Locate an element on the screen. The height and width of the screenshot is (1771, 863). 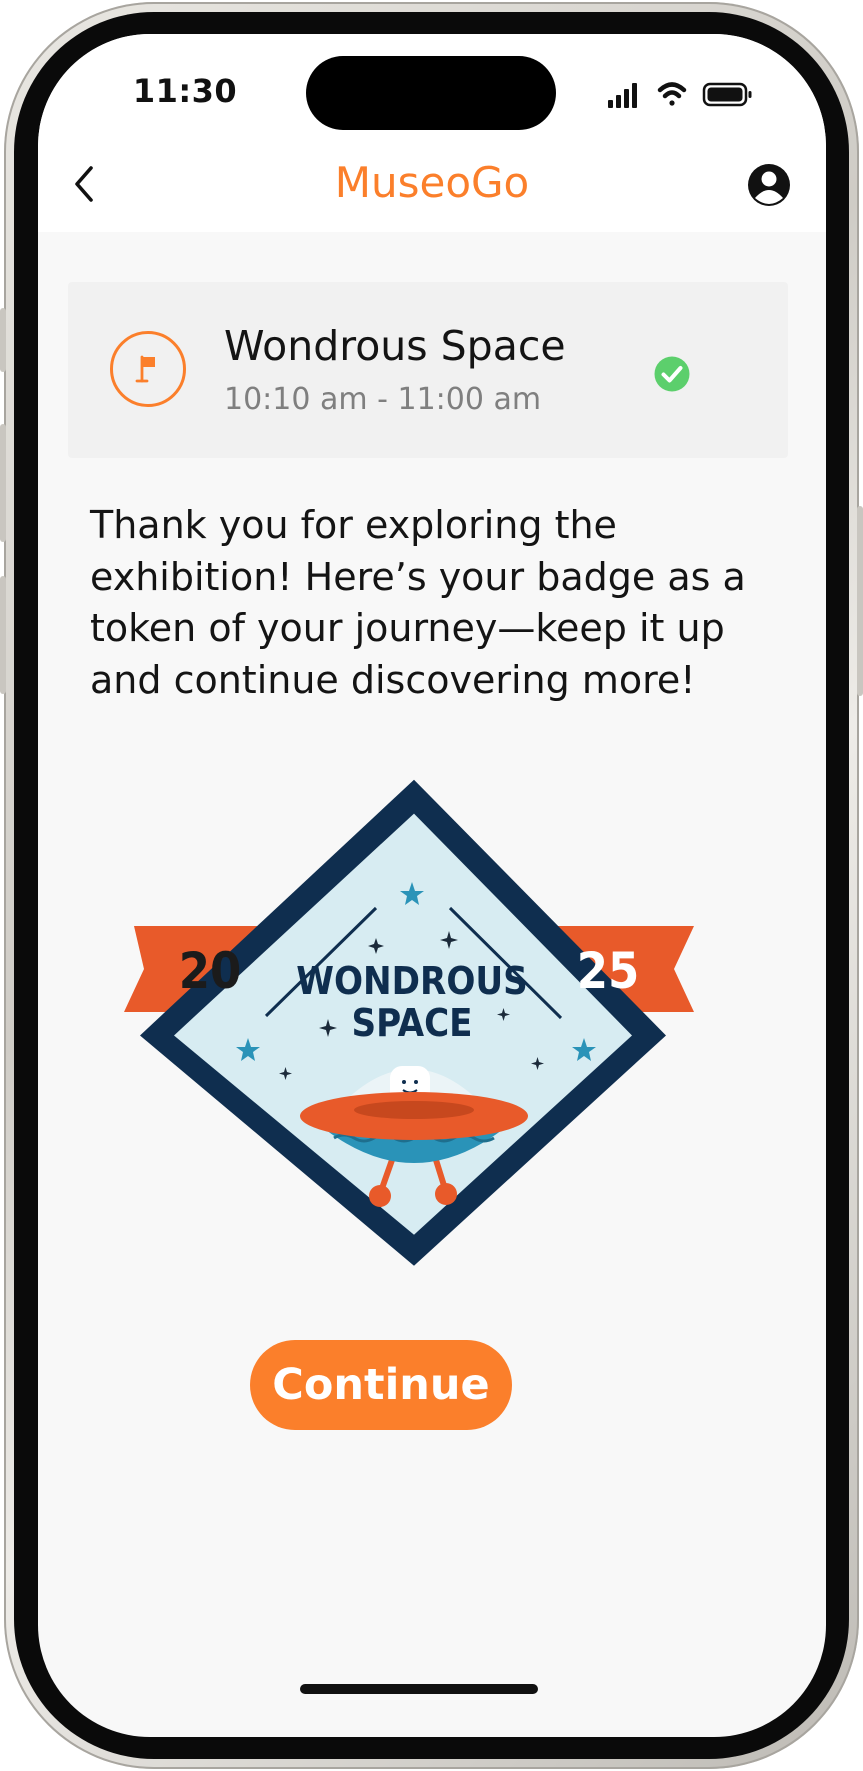
power-button is located at coordinates (860, 601).